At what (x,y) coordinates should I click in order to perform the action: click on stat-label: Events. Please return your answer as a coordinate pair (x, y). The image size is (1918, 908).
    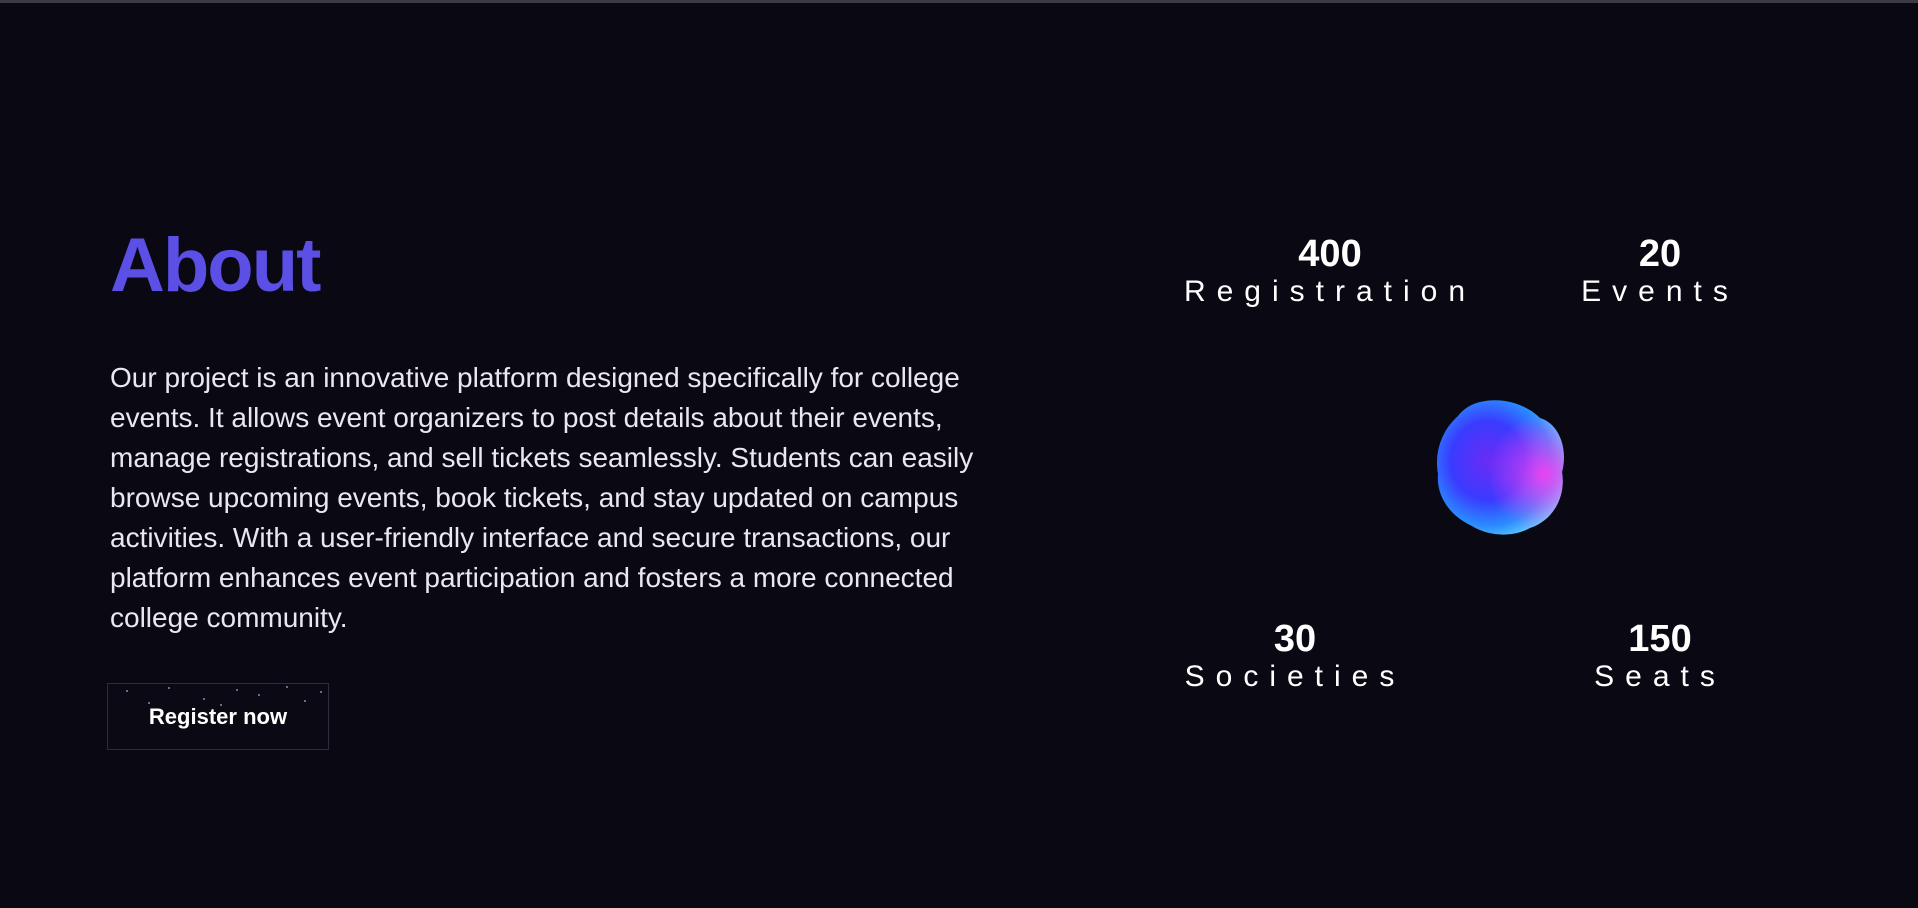
    Looking at the image, I should click on (1660, 291).